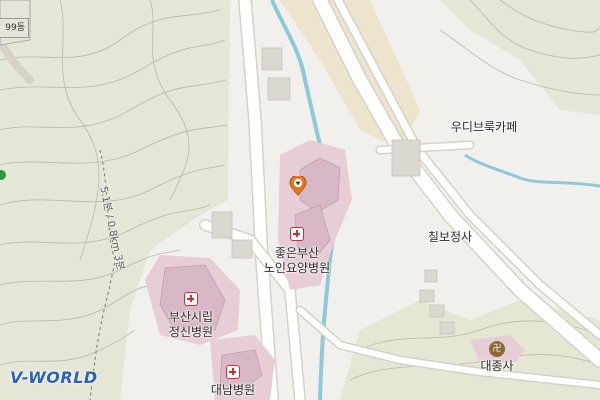 Image resolution: width=600 pixels, height=400 pixels. I want to click on poi-label-temple-2: 대종사, so click(496, 366).